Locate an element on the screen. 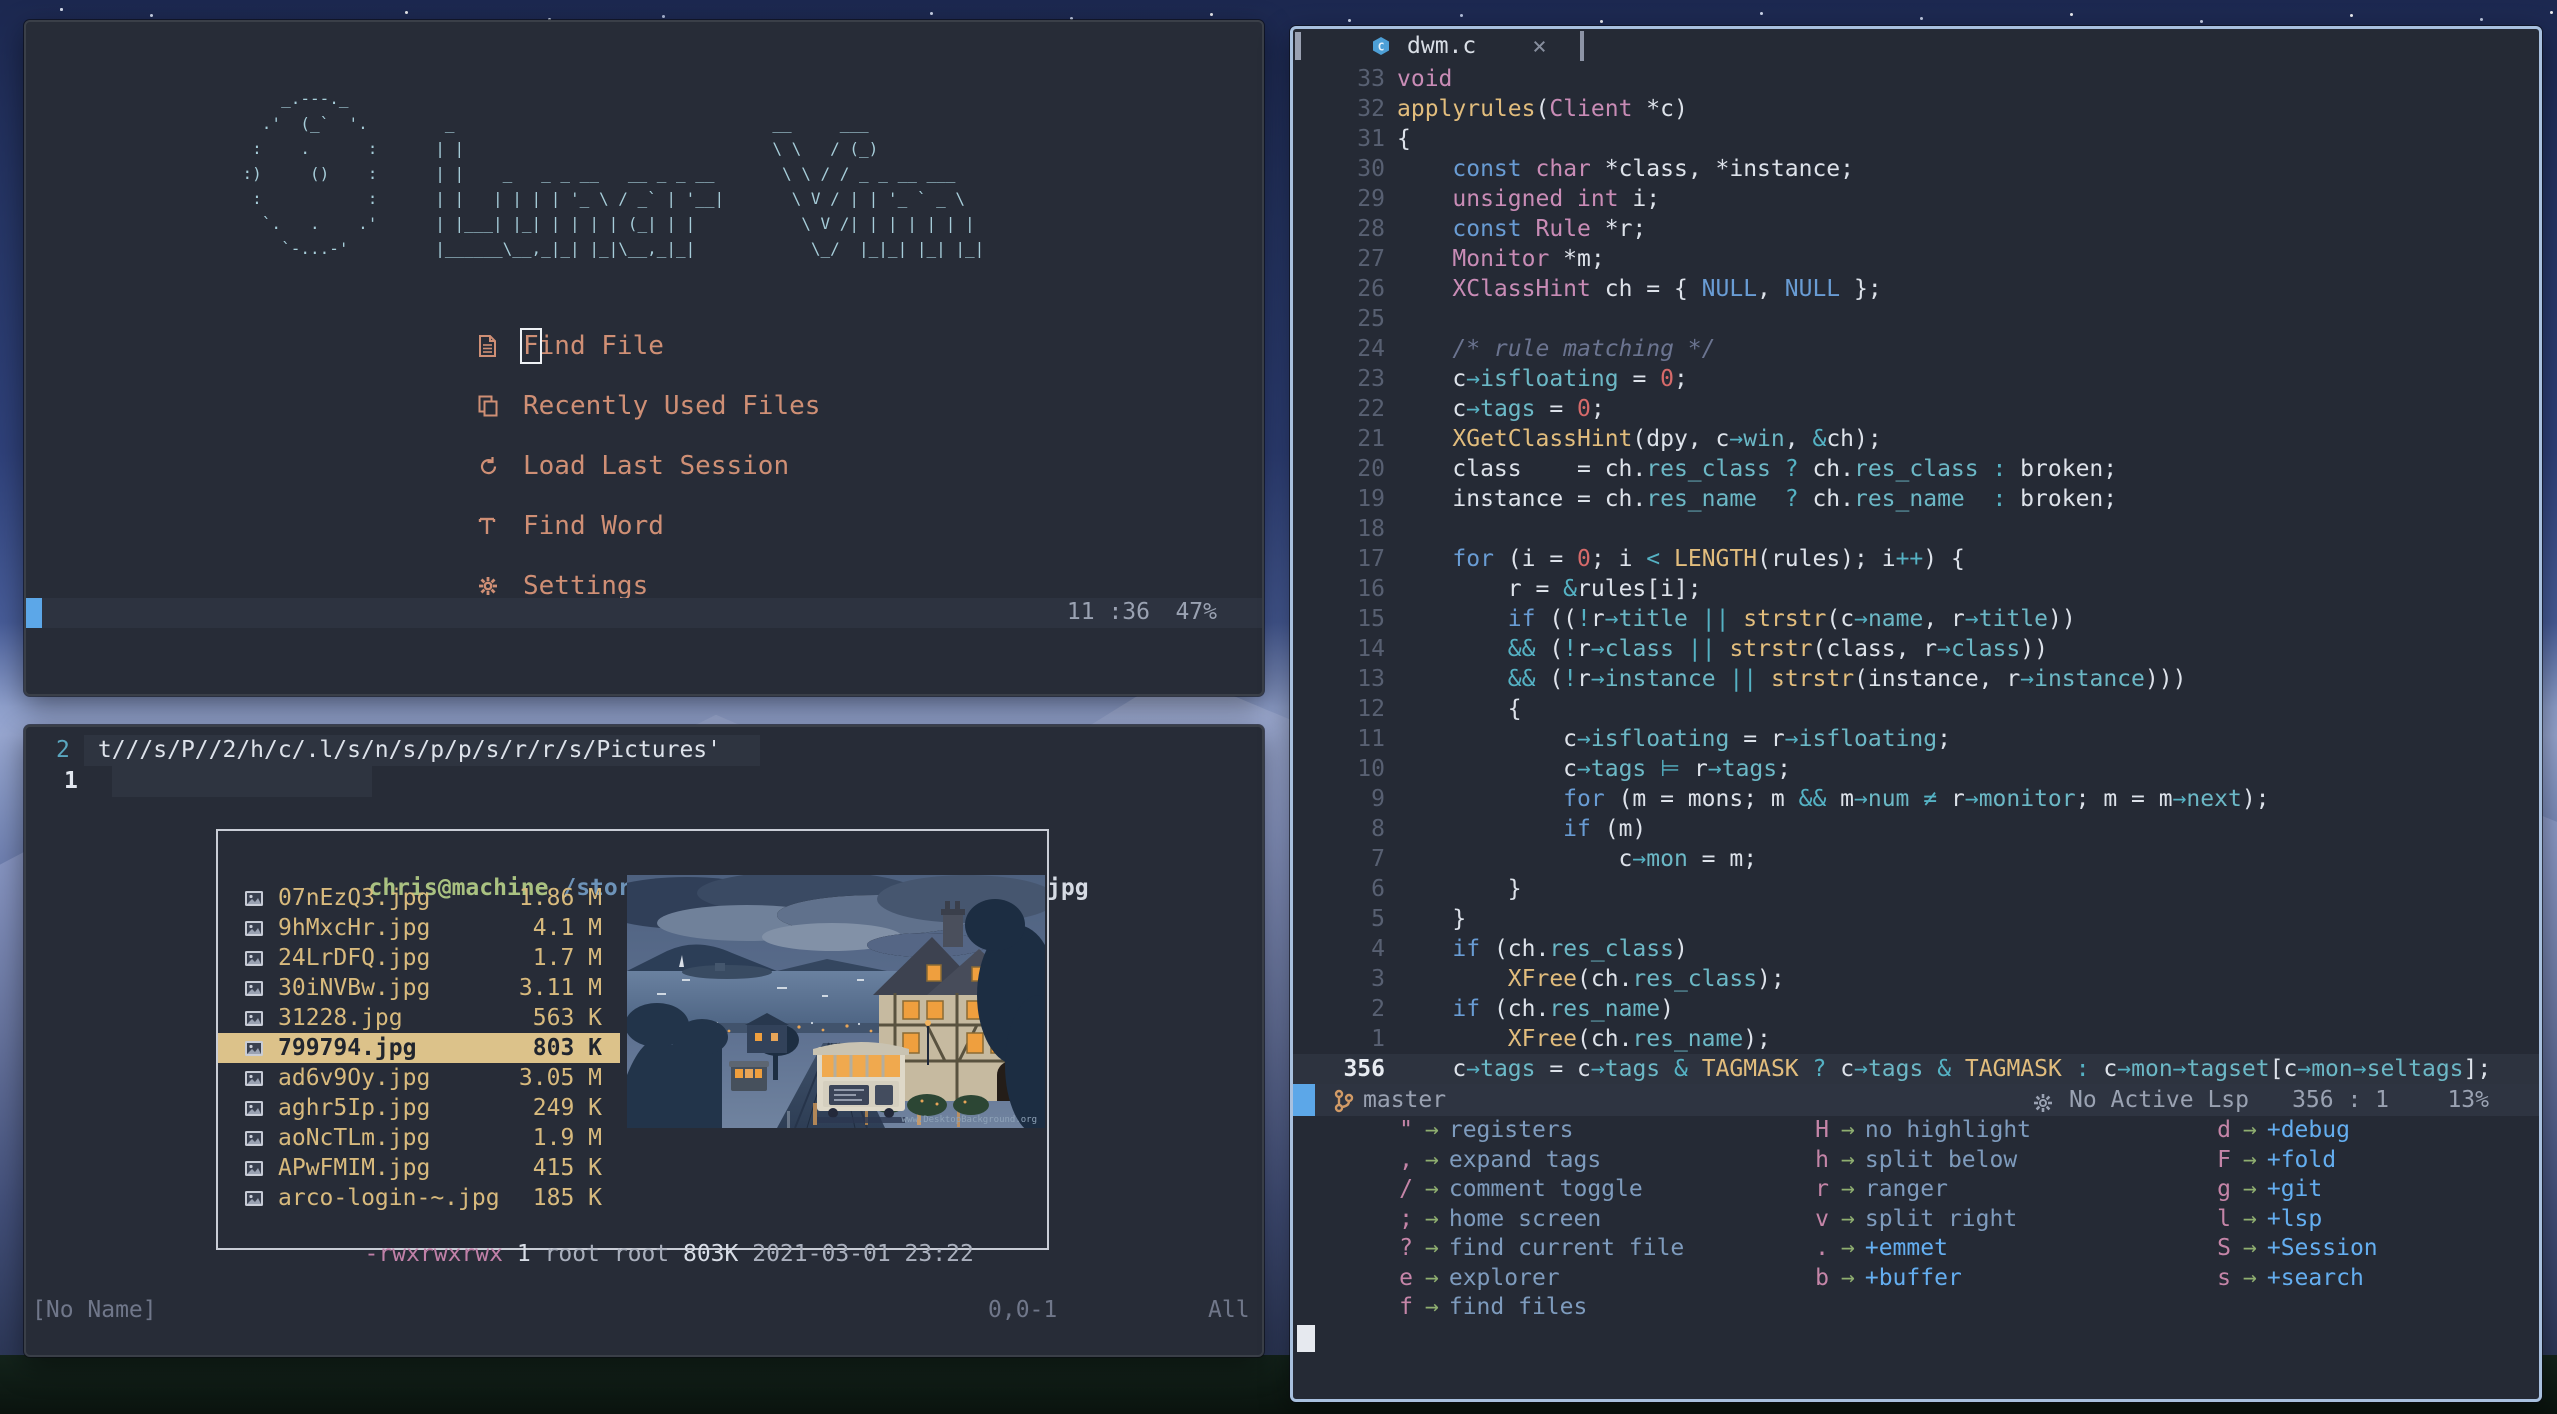  file-name: aghr5Ip.jpg is located at coordinates (354, 1108).